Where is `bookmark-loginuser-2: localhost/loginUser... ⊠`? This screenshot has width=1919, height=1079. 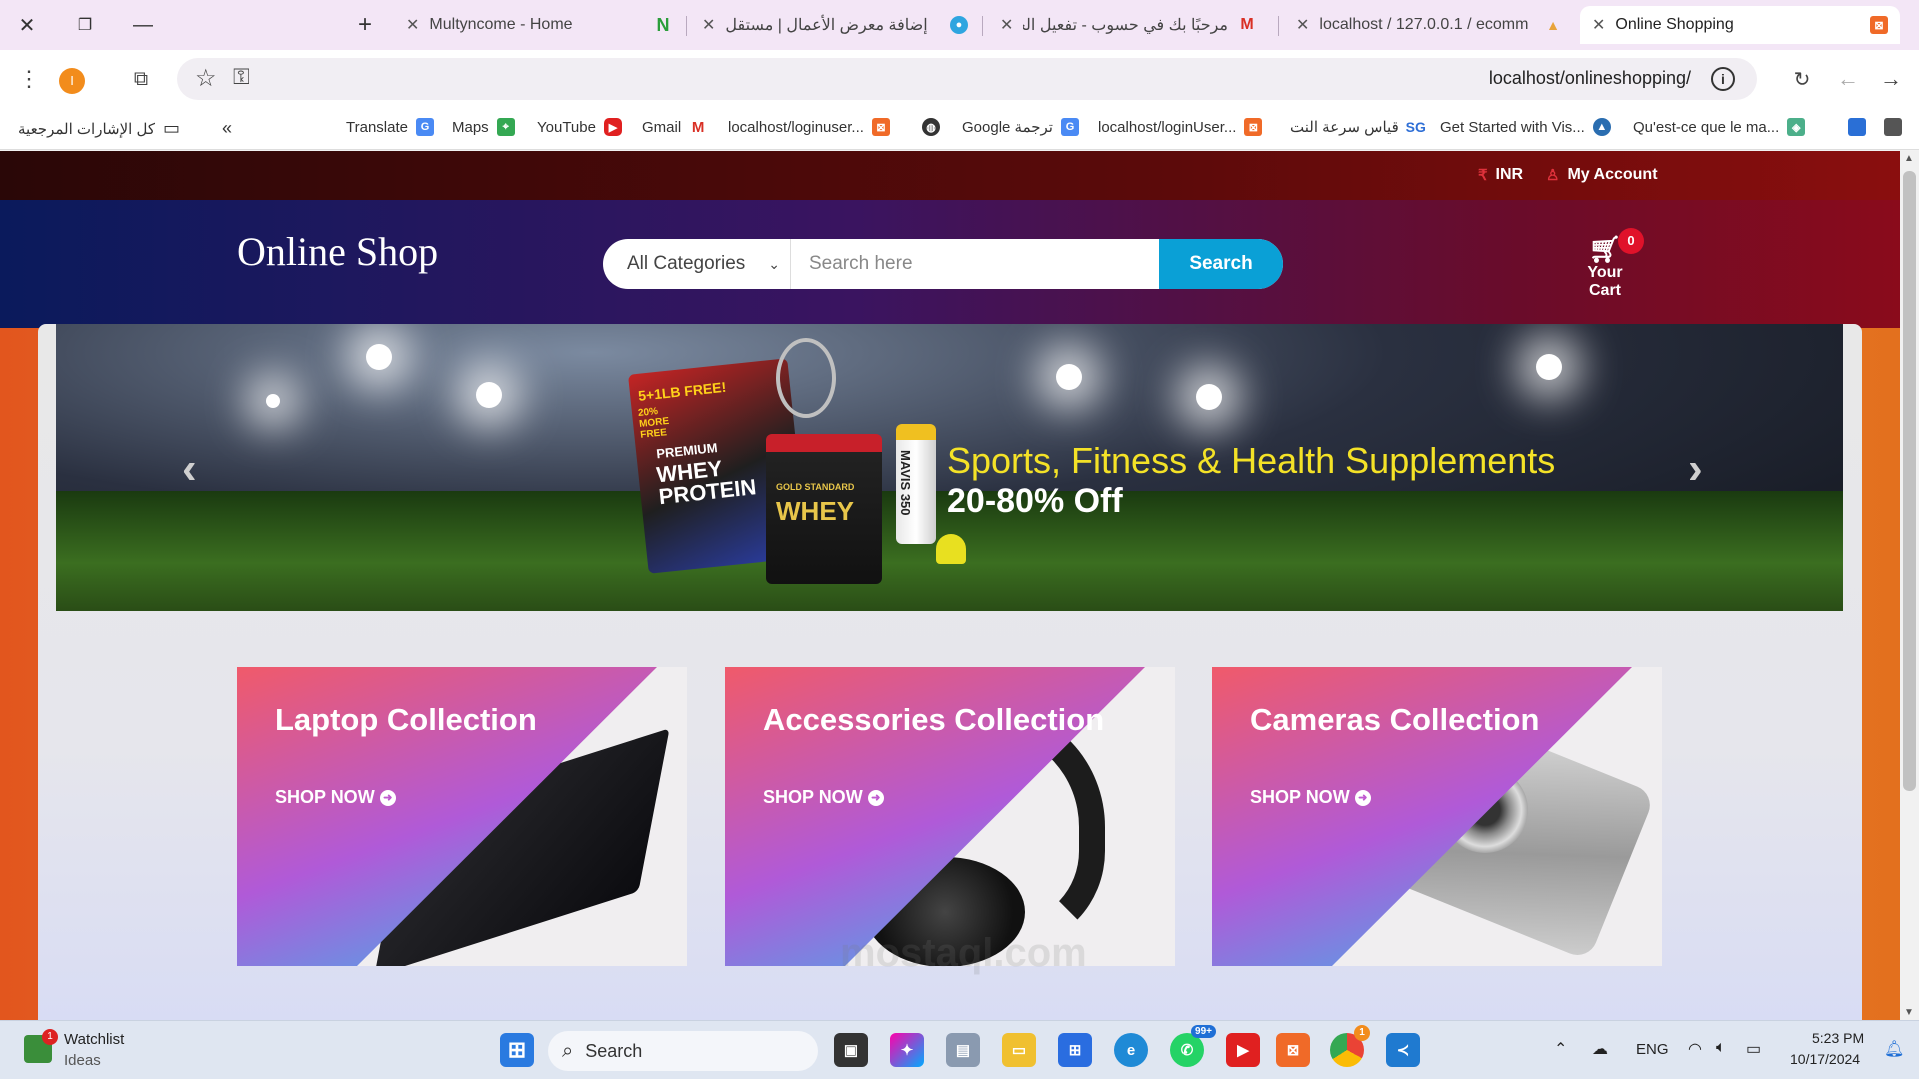 bookmark-loginuser-2: localhost/loginUser... ⊠ is located at coordinates (1180, 127).